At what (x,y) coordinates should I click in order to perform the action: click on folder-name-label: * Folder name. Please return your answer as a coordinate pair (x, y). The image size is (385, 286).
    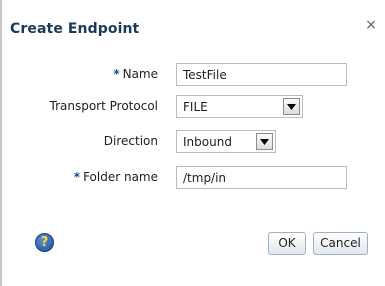
    Looking at the image, I should click on (116, 177).